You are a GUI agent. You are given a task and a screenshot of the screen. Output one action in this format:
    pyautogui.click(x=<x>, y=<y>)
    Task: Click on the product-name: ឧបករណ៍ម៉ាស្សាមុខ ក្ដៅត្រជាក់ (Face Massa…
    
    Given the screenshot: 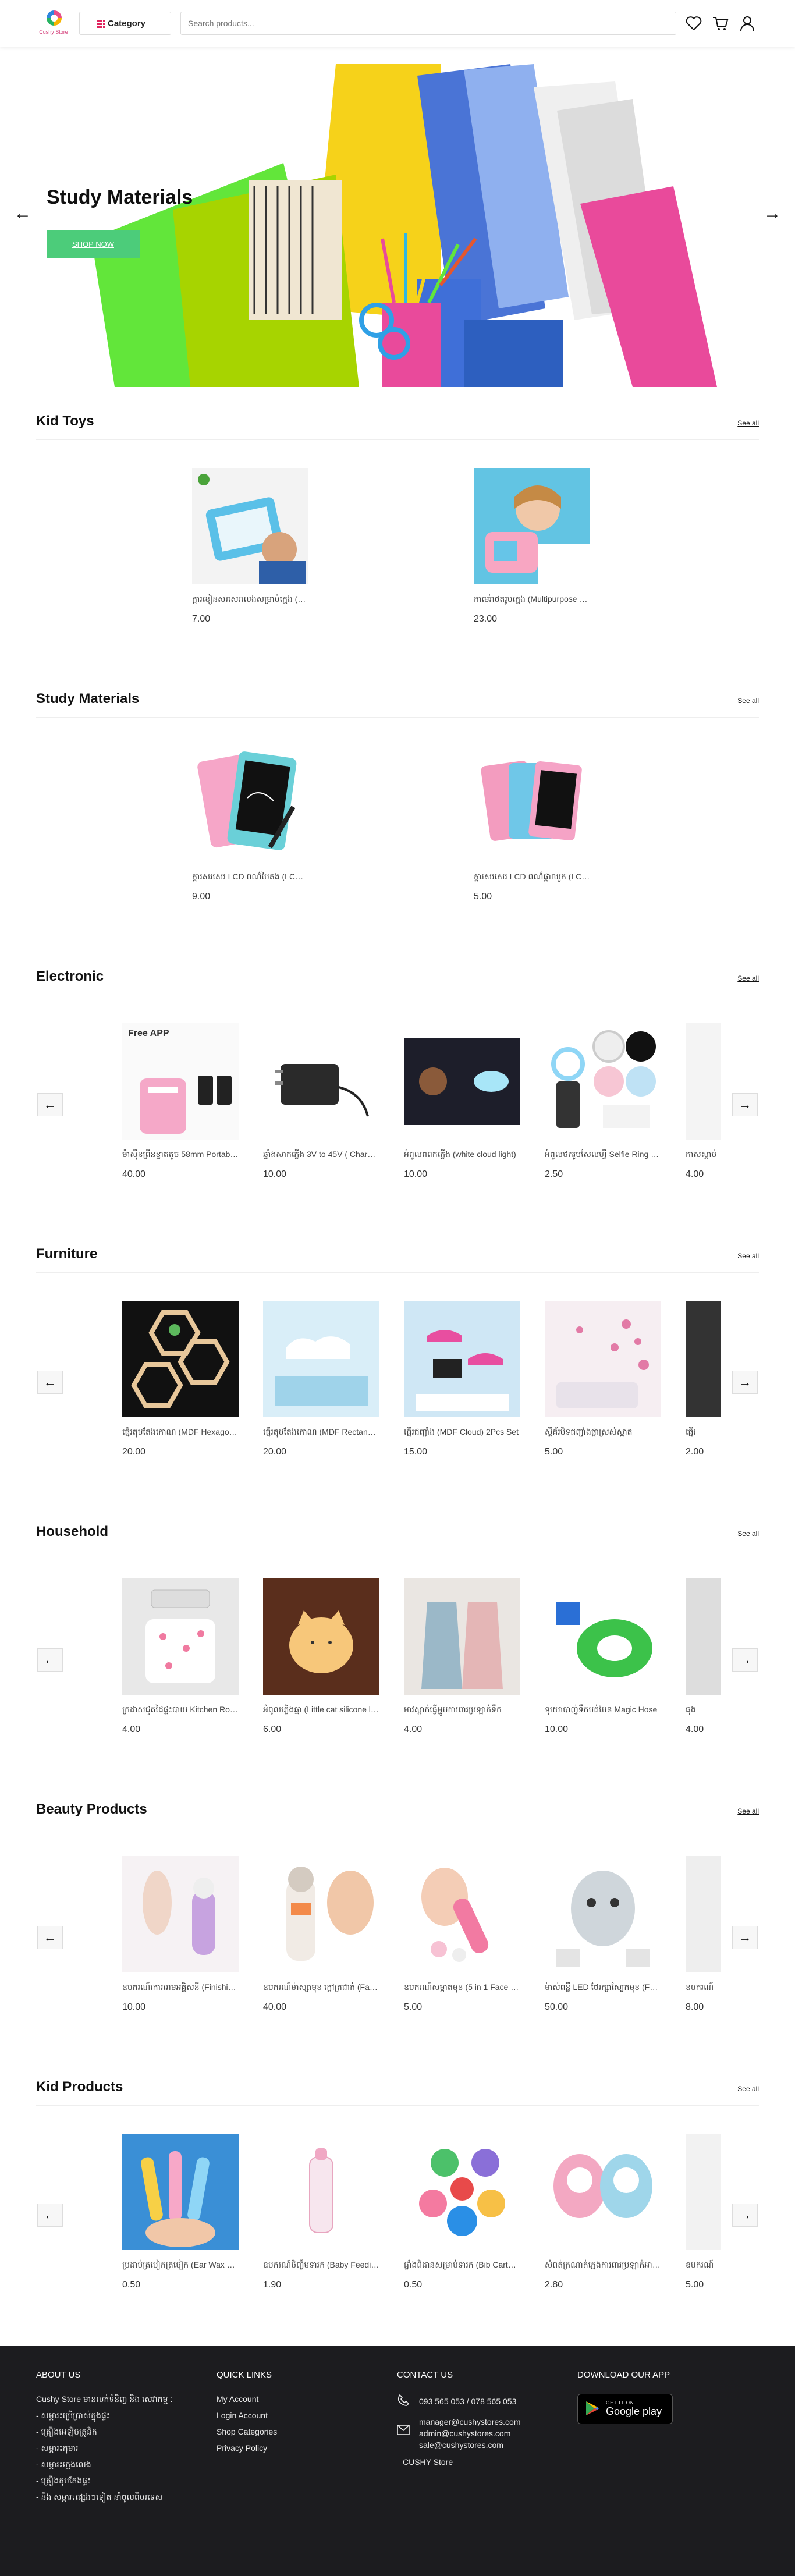 What is the action you would take?
    pyautogui.click(x=321, y=1988)
    